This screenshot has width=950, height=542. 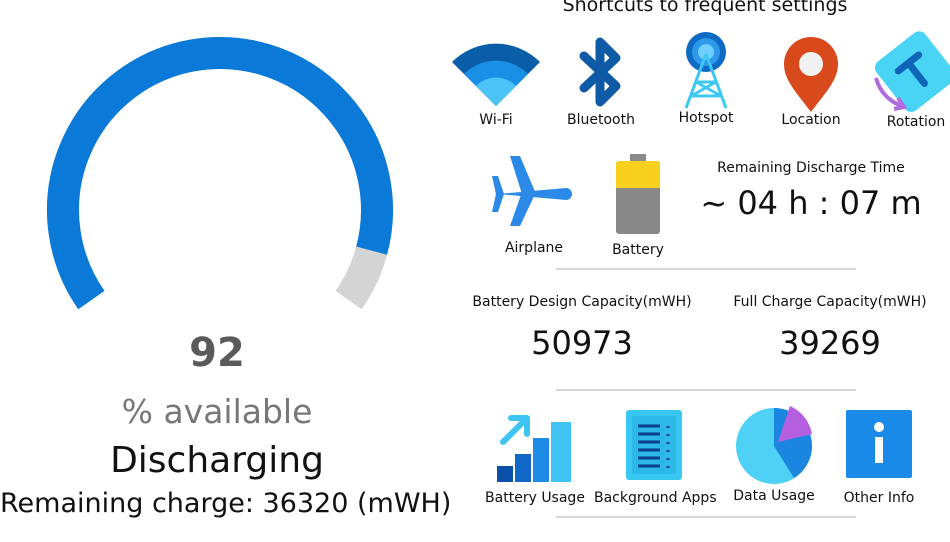 What do you see at coordinates (217, 411) in the screenshot?
I see `percent-available-label: % available` at bounding box center [217, 411].